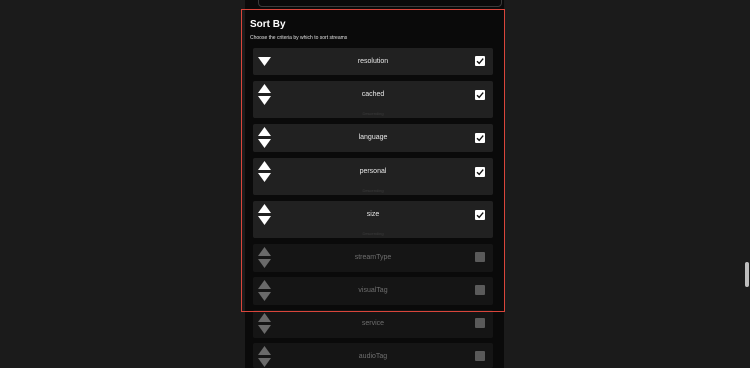  I want to click on sort-criterion-audiotag: audioTag, so click(373, 355).